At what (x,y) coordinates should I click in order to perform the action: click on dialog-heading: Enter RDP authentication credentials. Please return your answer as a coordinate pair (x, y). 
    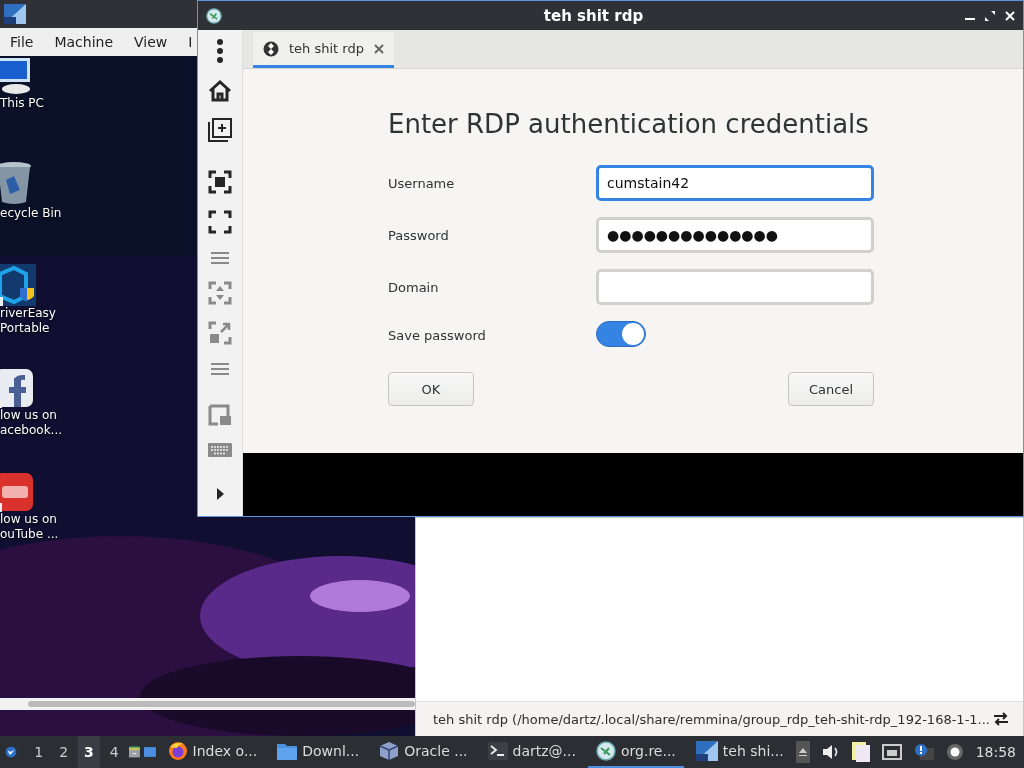
    Looking at the image, I should click on (629, 124).